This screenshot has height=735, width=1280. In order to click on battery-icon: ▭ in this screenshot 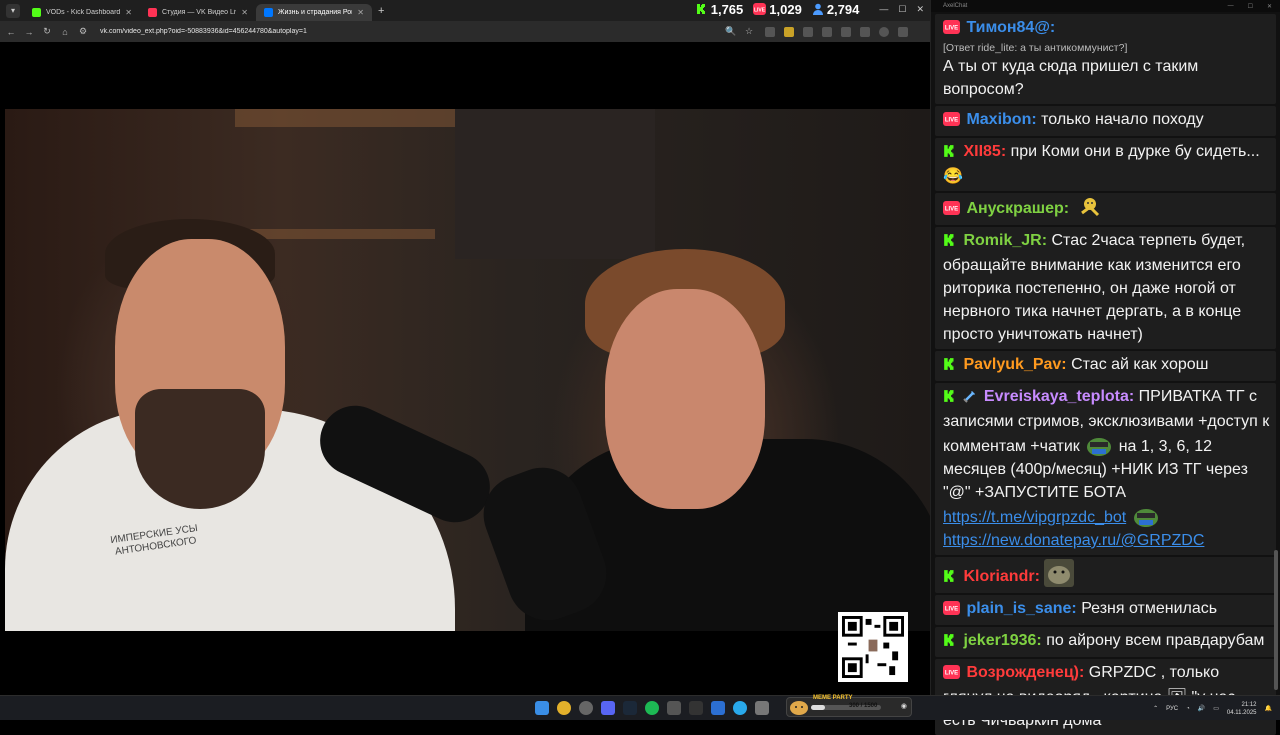, I will do `click(1216, 708)`.